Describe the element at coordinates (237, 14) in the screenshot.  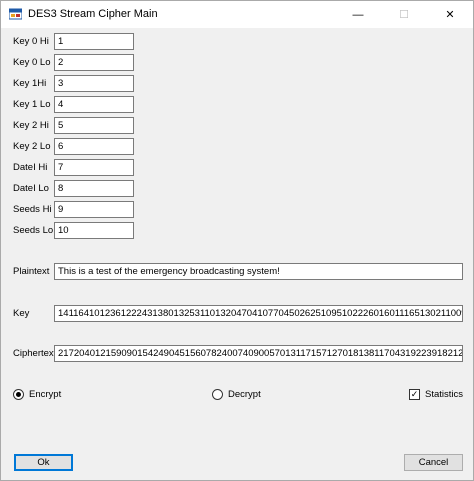
I see `title-bar: DES3 Stream Cipher Main — ☐ ✕` at that location.